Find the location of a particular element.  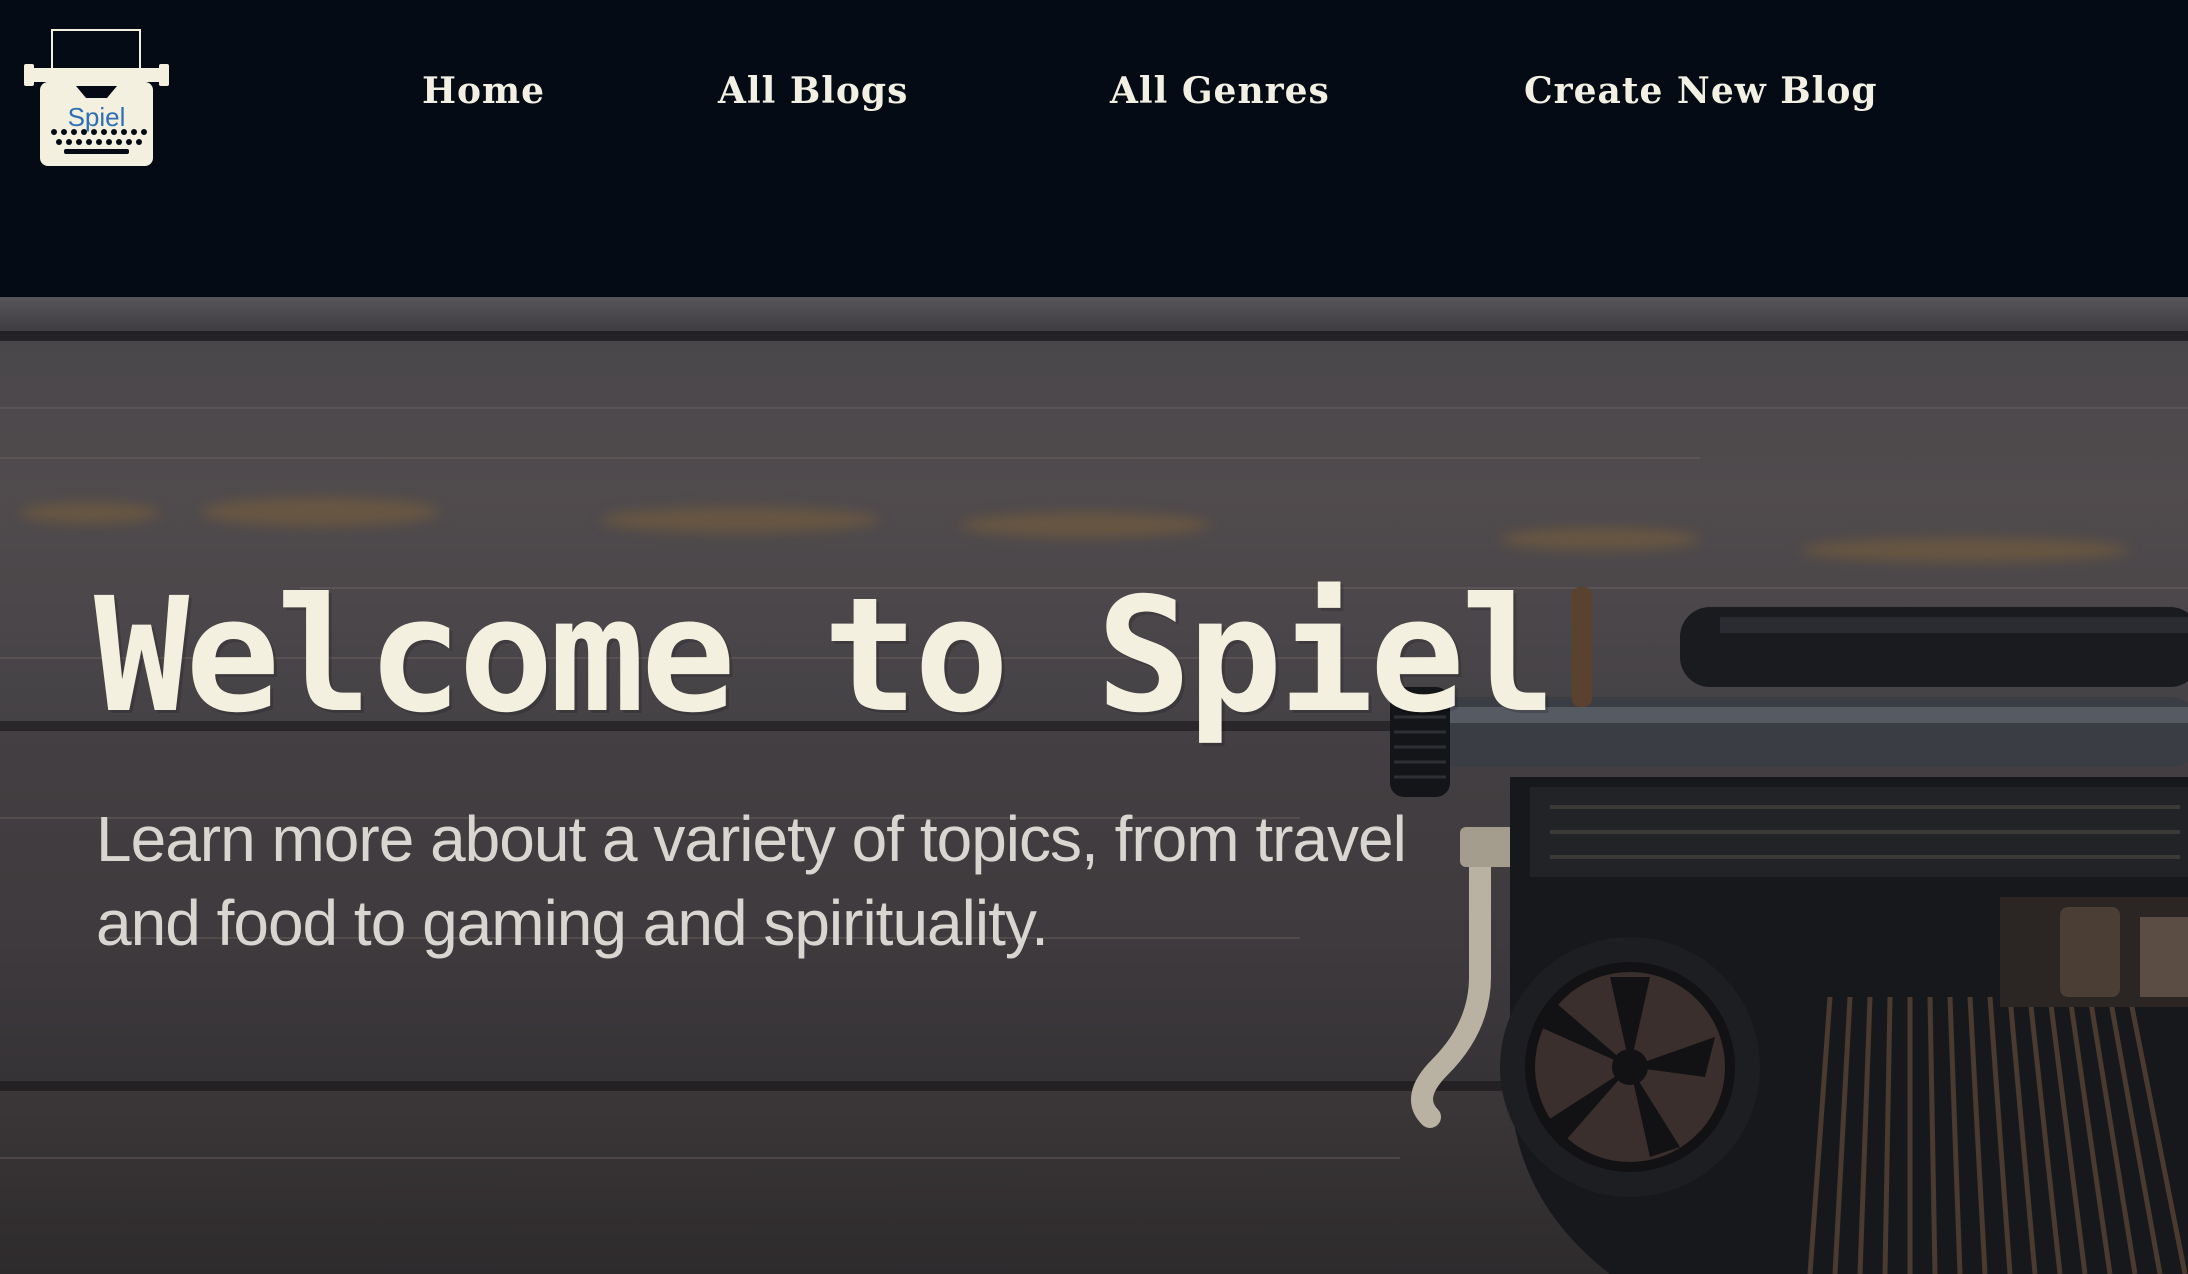

nav-home: Home is located at coordinates (483, 91).